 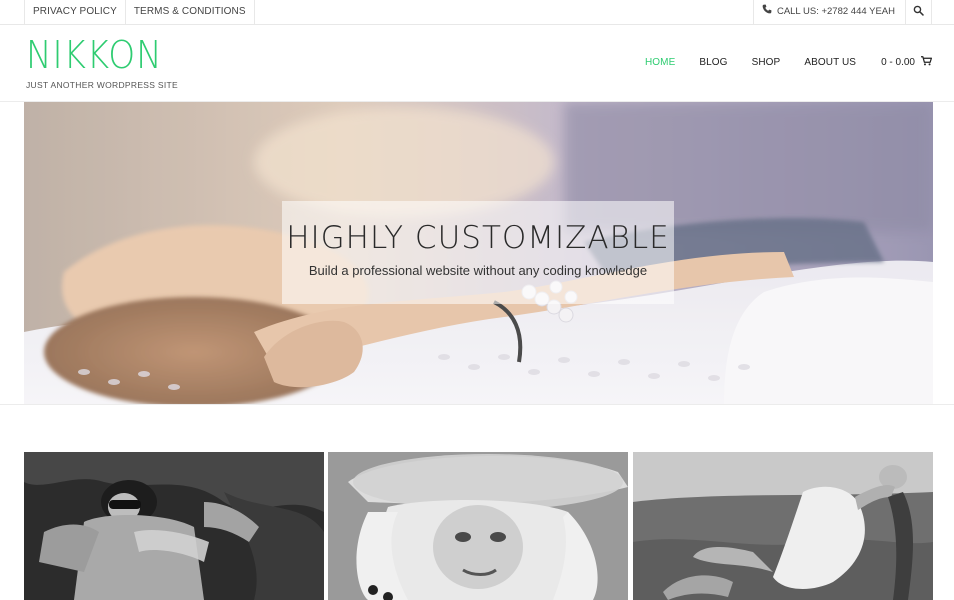 What do you see at coordinates (660, 62) in the screenshot?
I see `nav-item-home: HOME` at bounding box center [660, 62].